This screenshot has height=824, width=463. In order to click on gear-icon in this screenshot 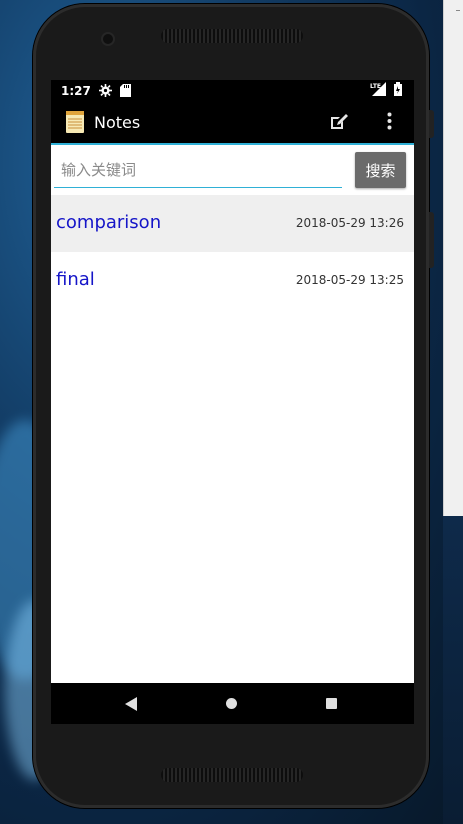, I will do `click(105, 90)`.